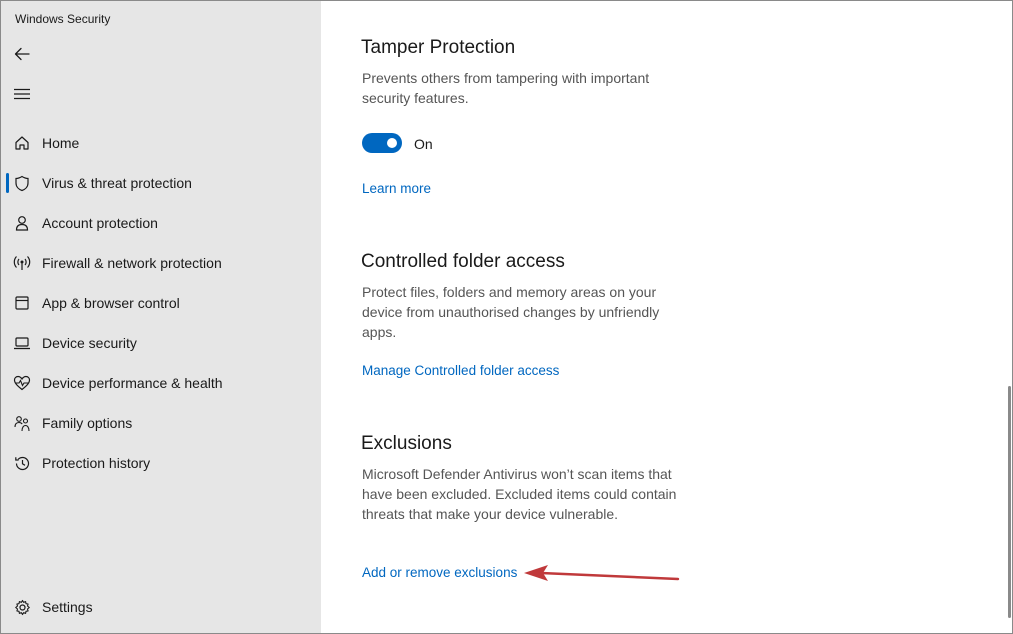 Image resolution: width=1013 pixels, height=634 pixels. Describe the element at coordinates (132, 383) in the screenshot. I see `sidebar-item-label: Device performance & health` at that location.